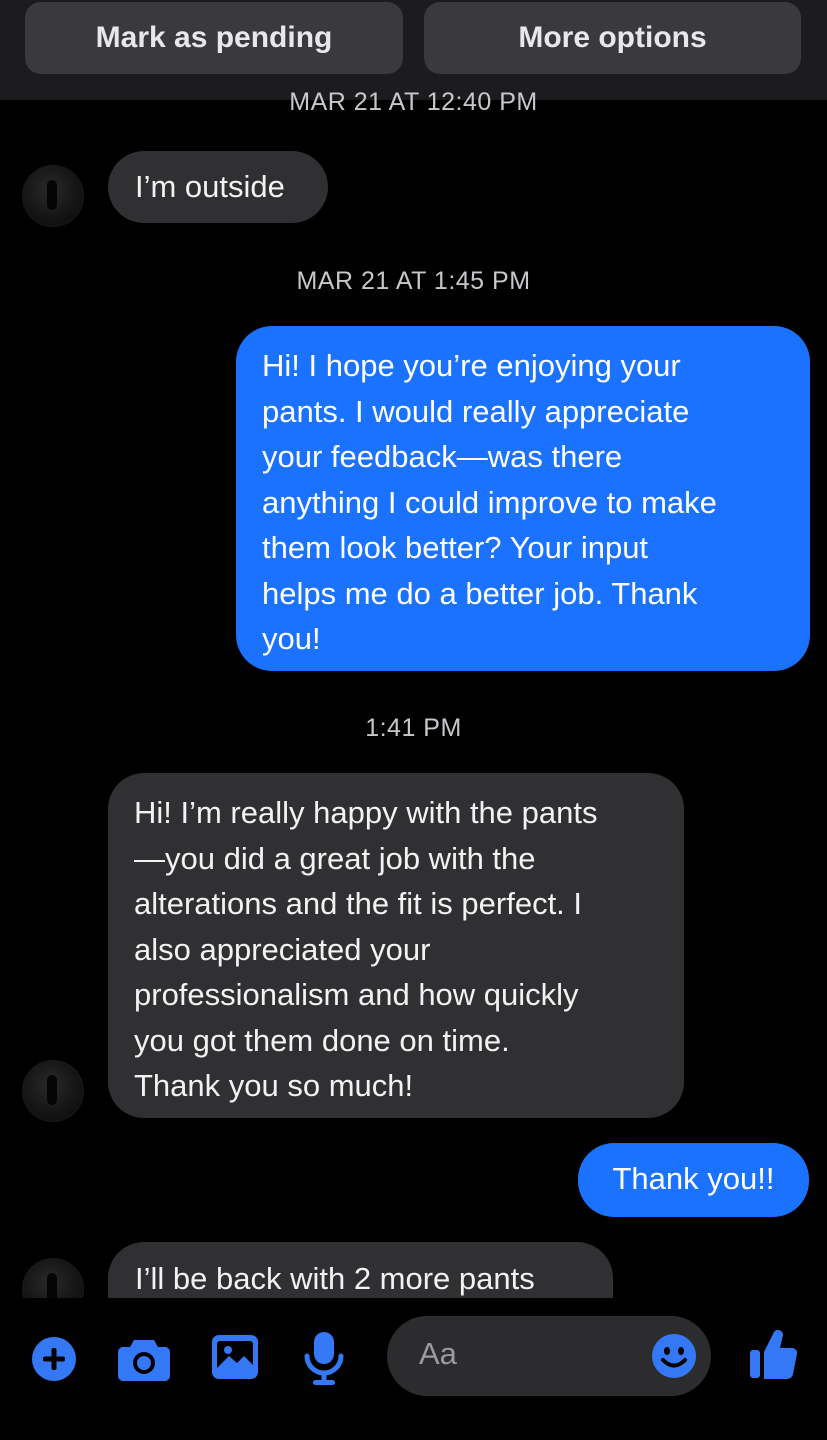 Image resolution: width=827 pixels, height=1440 pixels. Describe the element at coordinates (324, 1359) in the screenshot. I see `microphone-icon` at that location.